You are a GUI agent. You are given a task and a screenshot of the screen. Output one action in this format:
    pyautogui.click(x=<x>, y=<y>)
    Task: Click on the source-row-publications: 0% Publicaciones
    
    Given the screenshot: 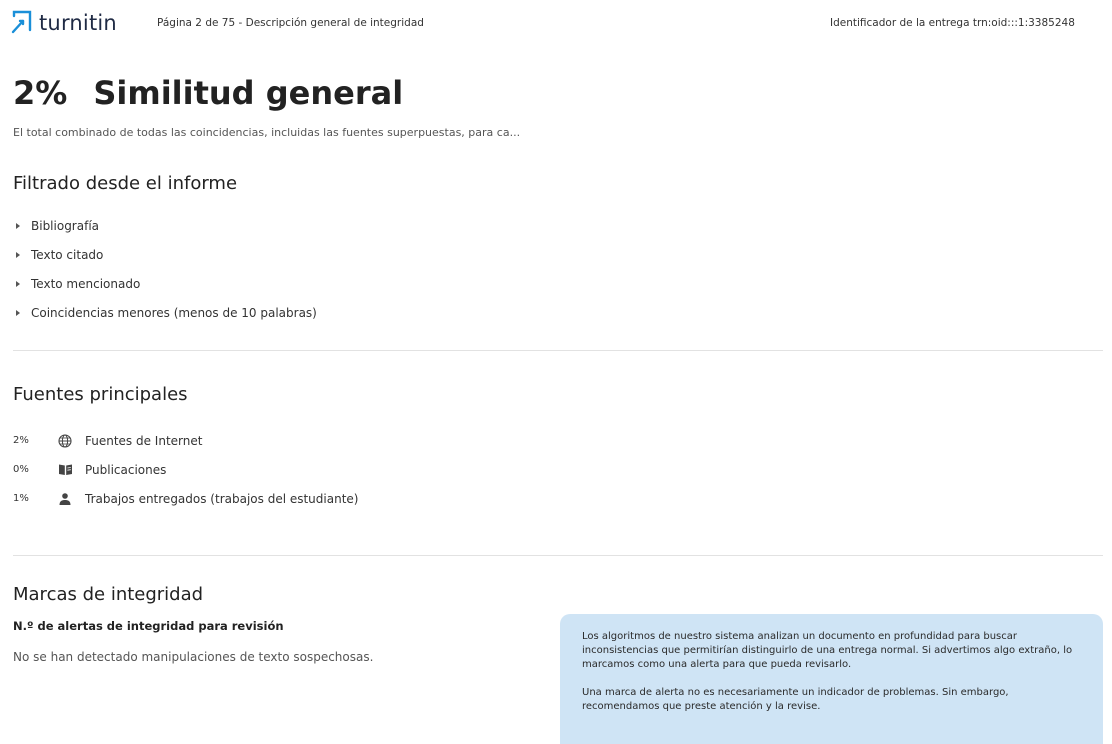 What is the action you would take?
    pyautogui.click(x=185, y=469)
    